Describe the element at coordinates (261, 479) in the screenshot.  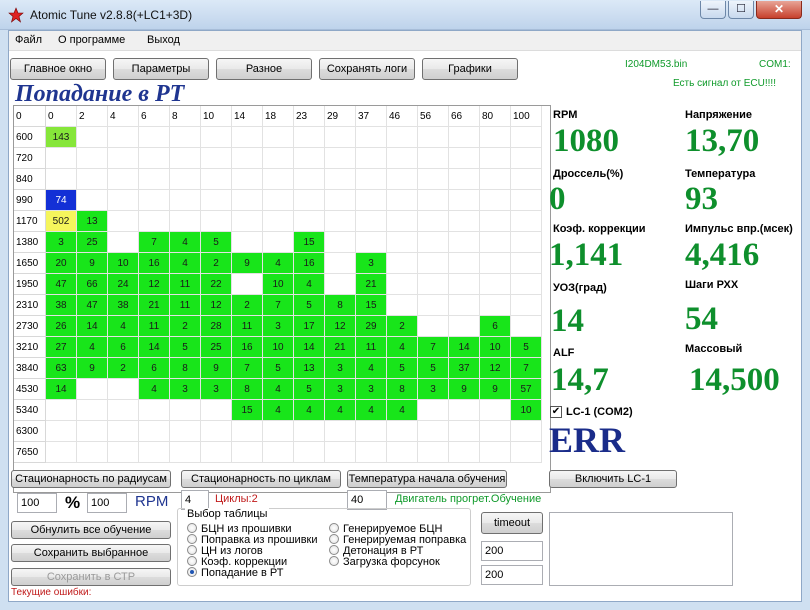
I see `stationarity-cycles-button: Стационарность по циклам` at that location.